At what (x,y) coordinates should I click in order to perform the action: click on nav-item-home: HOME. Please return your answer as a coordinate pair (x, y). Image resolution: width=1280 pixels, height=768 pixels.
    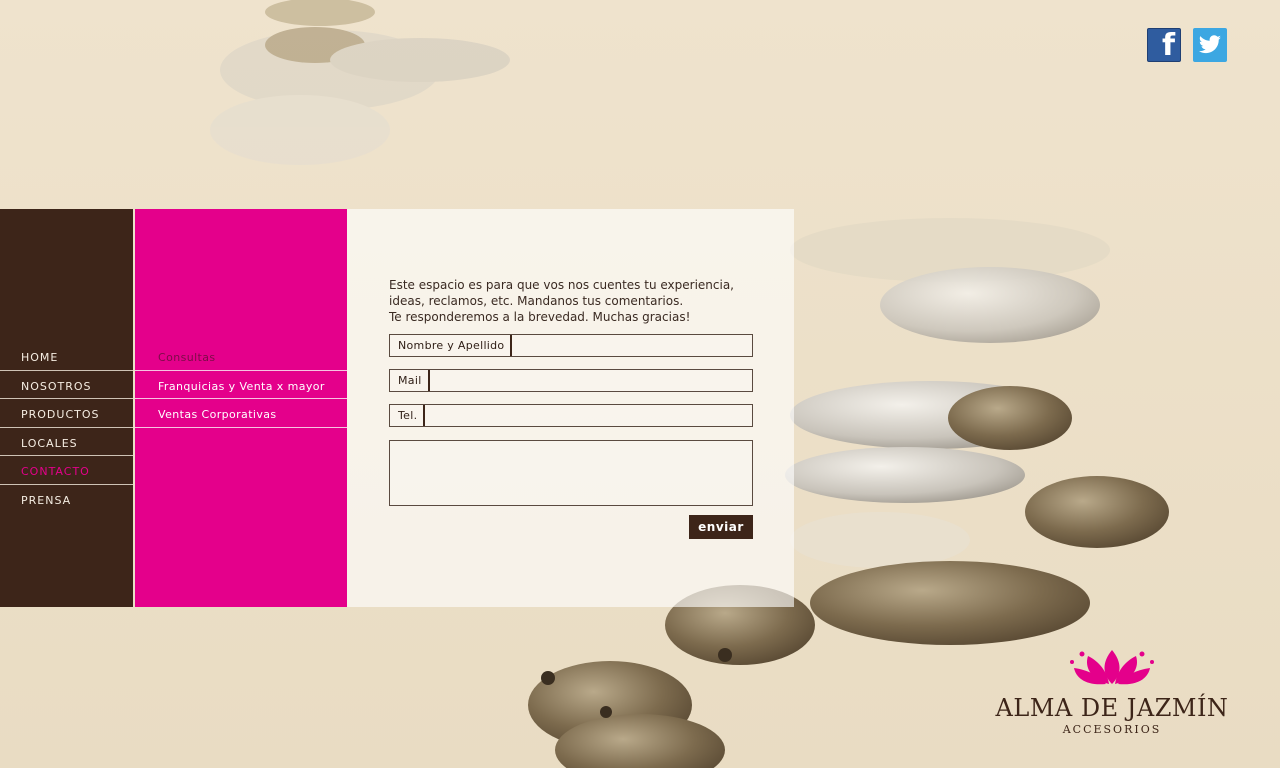
    Looking at the image, I should click on (66, 356).